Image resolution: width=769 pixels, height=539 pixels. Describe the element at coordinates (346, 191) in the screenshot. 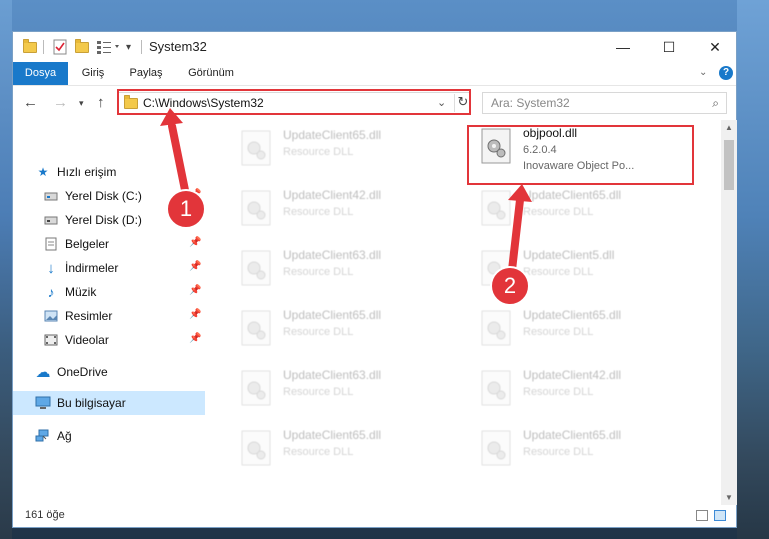

I see `annotation-arrows` at that location.